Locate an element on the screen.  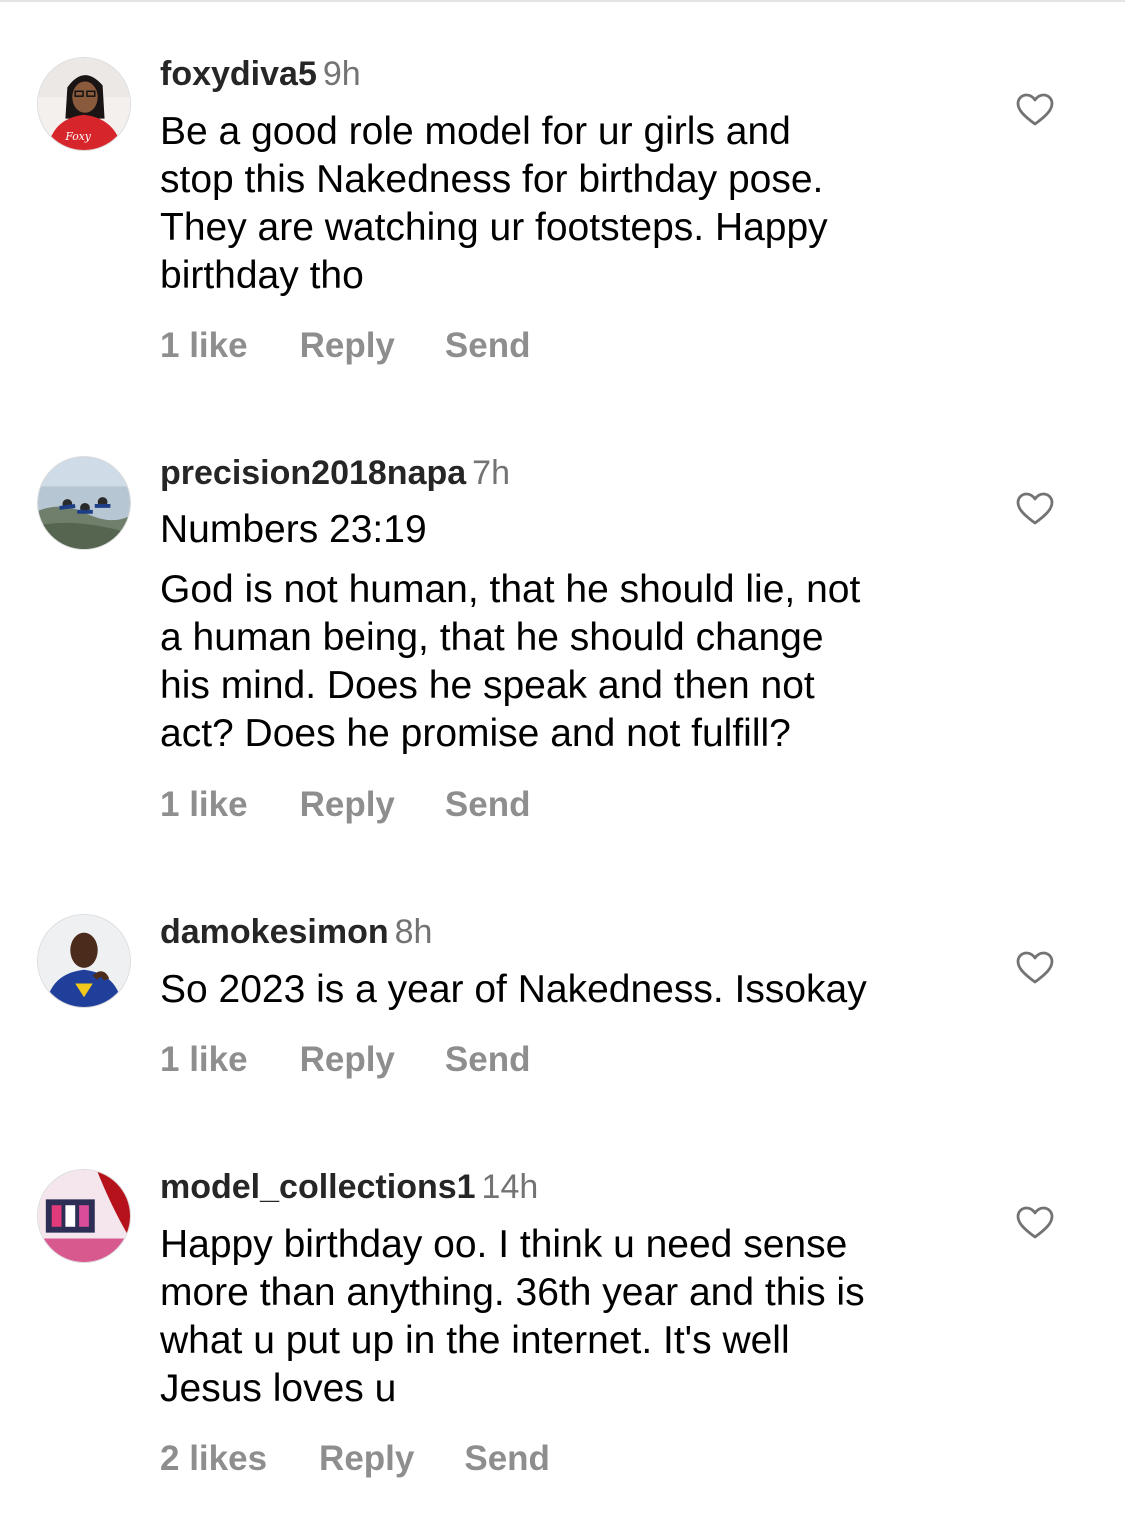
comment-actions: 2 likes Reply Send is located at coordinates (355, 1459).